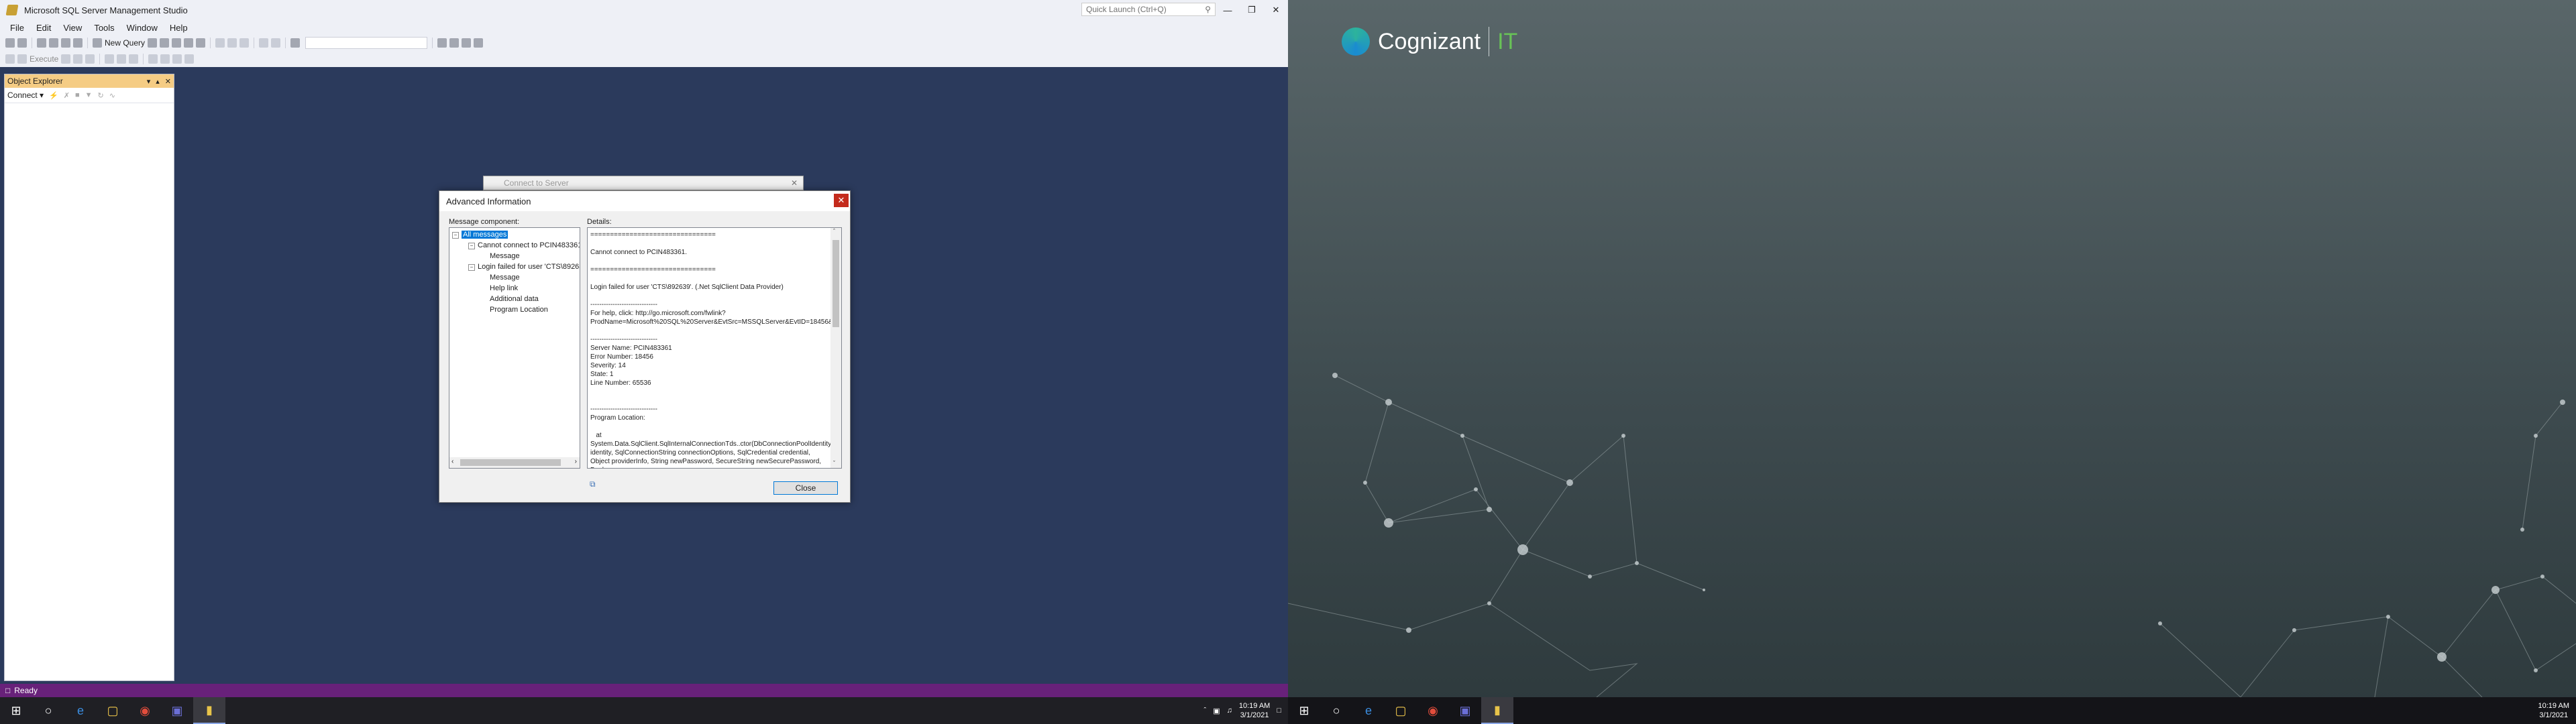 This screenshot has width=2576, height=724. Describe the element at coordinates (125, 43) in the screenshot. I see `new-query-button: New Query` at that location.